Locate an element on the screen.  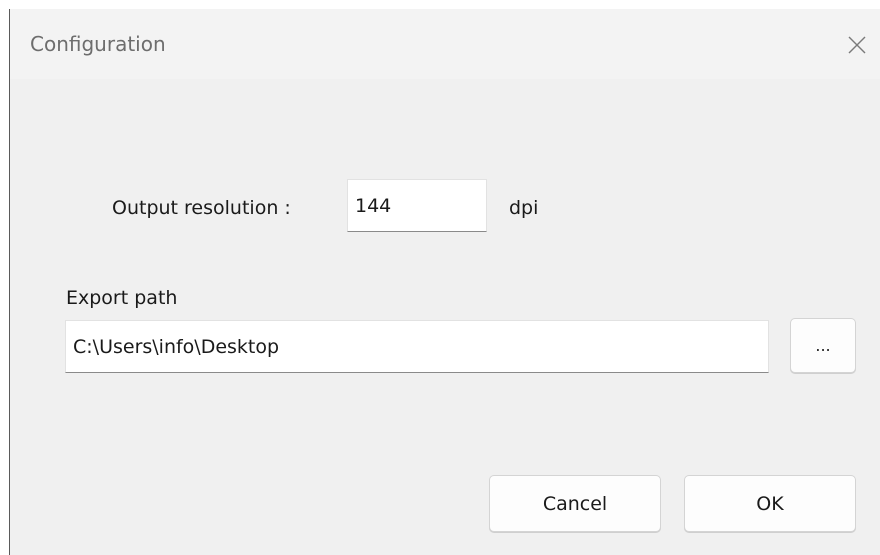
close-icon is located at coordinates (857, 45).